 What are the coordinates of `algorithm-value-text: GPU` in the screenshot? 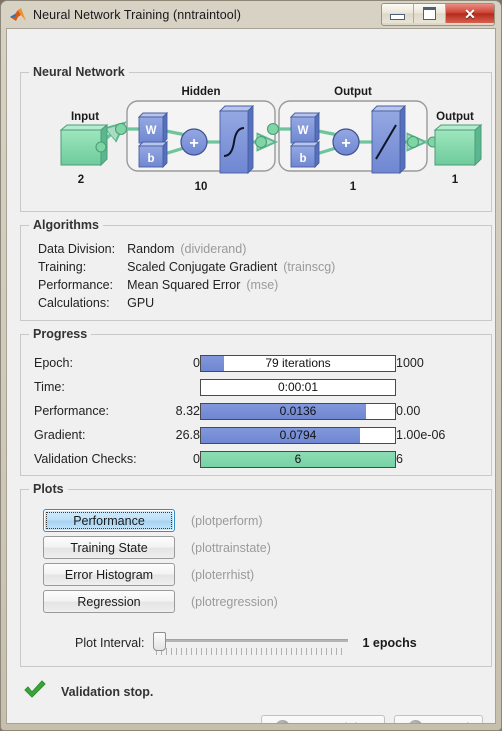 It's located at (141, 303).